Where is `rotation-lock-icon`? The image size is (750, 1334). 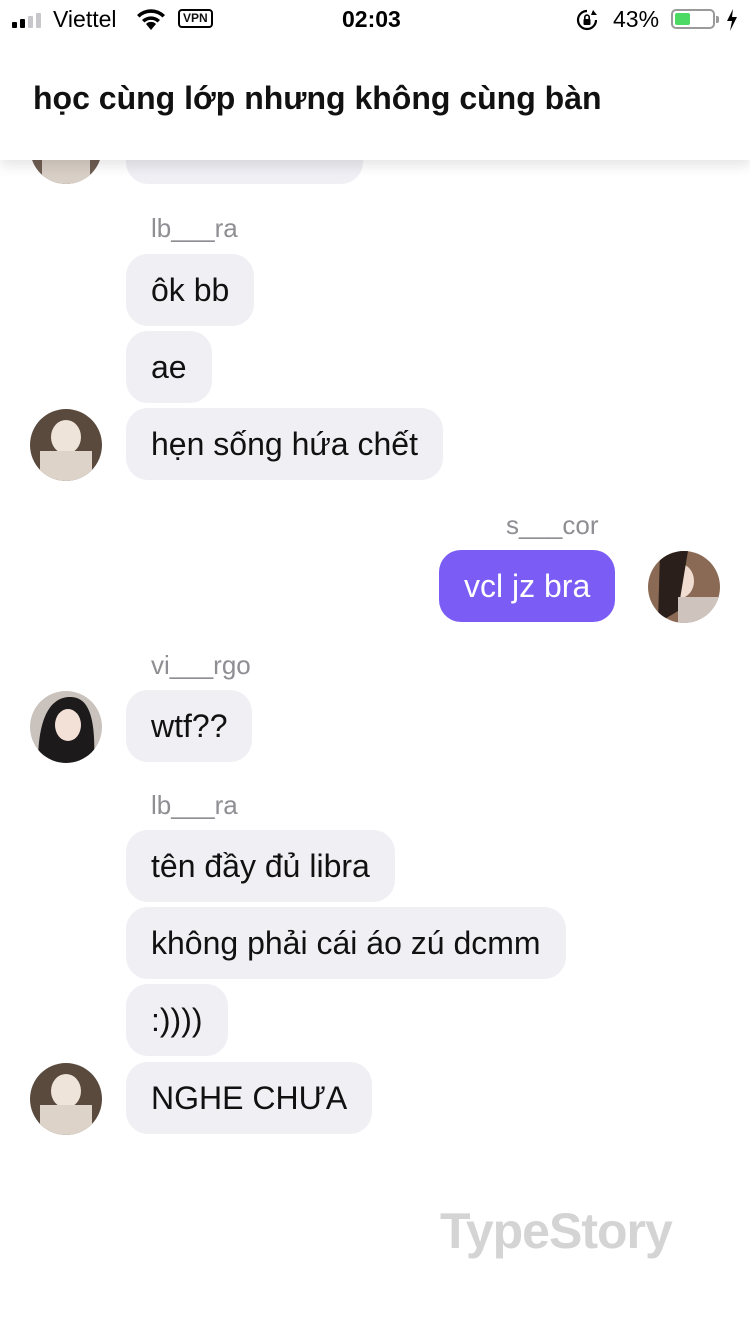 rotation-lock-icon is located at coordinates (587, 22).